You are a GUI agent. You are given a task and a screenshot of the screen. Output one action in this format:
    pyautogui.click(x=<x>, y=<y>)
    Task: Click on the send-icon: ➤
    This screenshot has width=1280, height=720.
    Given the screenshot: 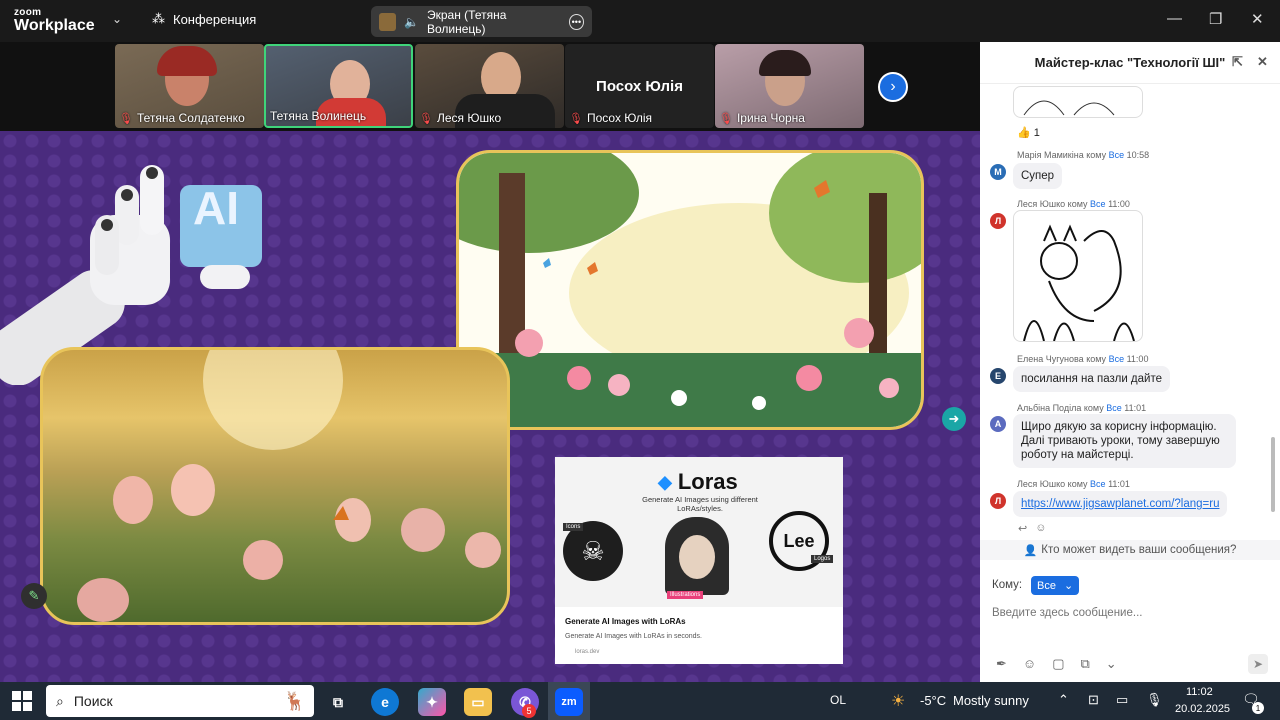 What is the action you would take?
    pyautogui.click(x=1258, y=664)
    